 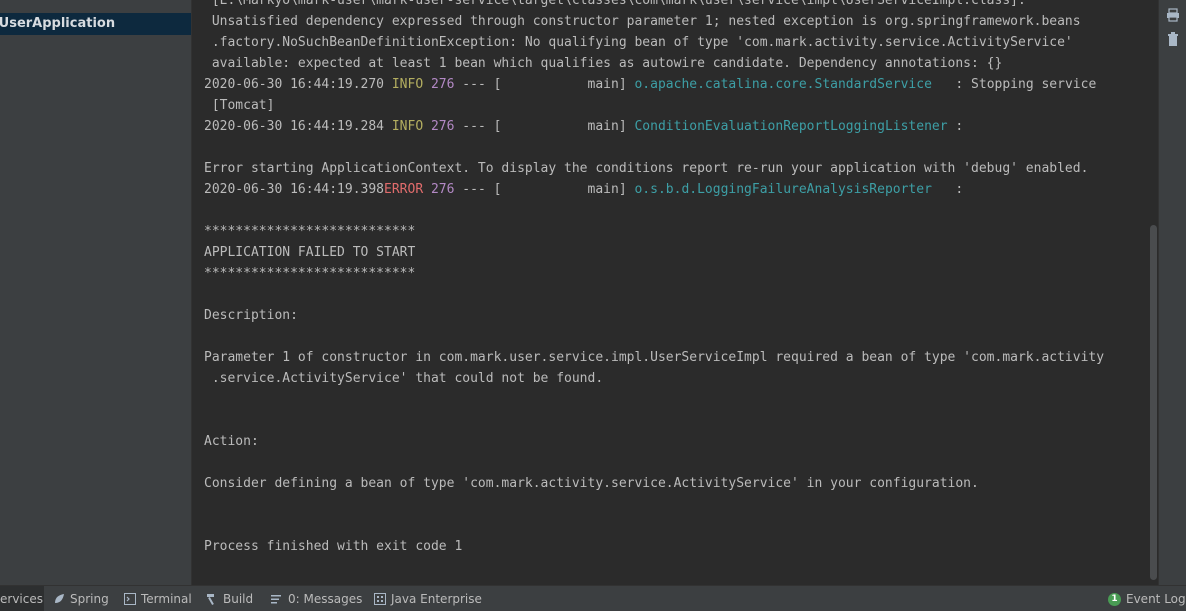 I want to click on tab-label: ervices, so click(x=21, y=599).